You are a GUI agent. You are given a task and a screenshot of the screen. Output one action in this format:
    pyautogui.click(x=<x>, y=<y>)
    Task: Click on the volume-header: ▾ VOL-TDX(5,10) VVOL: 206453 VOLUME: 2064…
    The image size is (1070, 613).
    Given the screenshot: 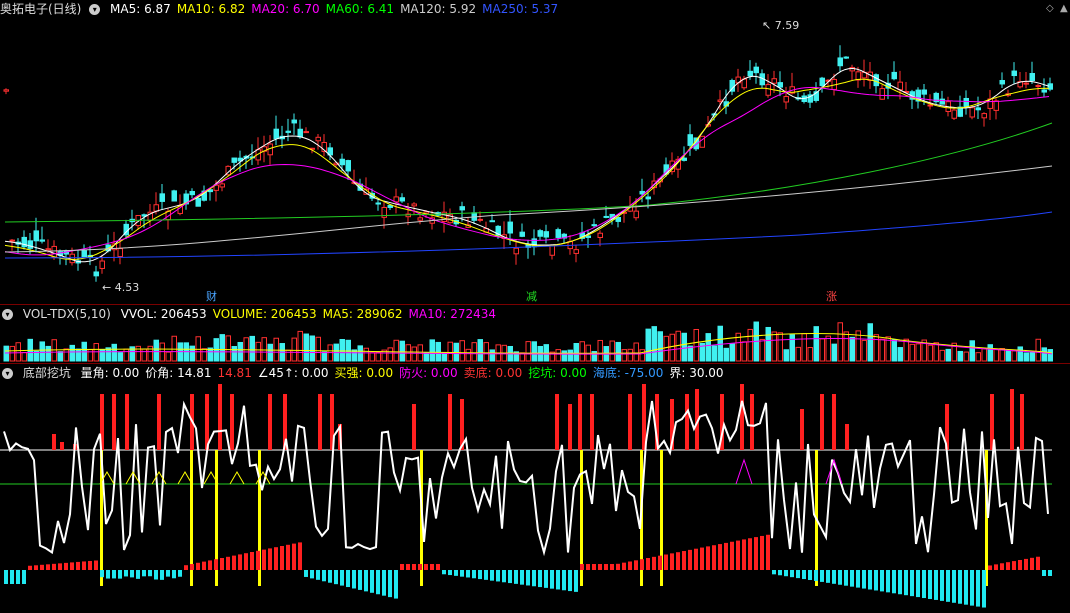 What is the action you would take?
    pyautogui.click(x=254, y=314)
    